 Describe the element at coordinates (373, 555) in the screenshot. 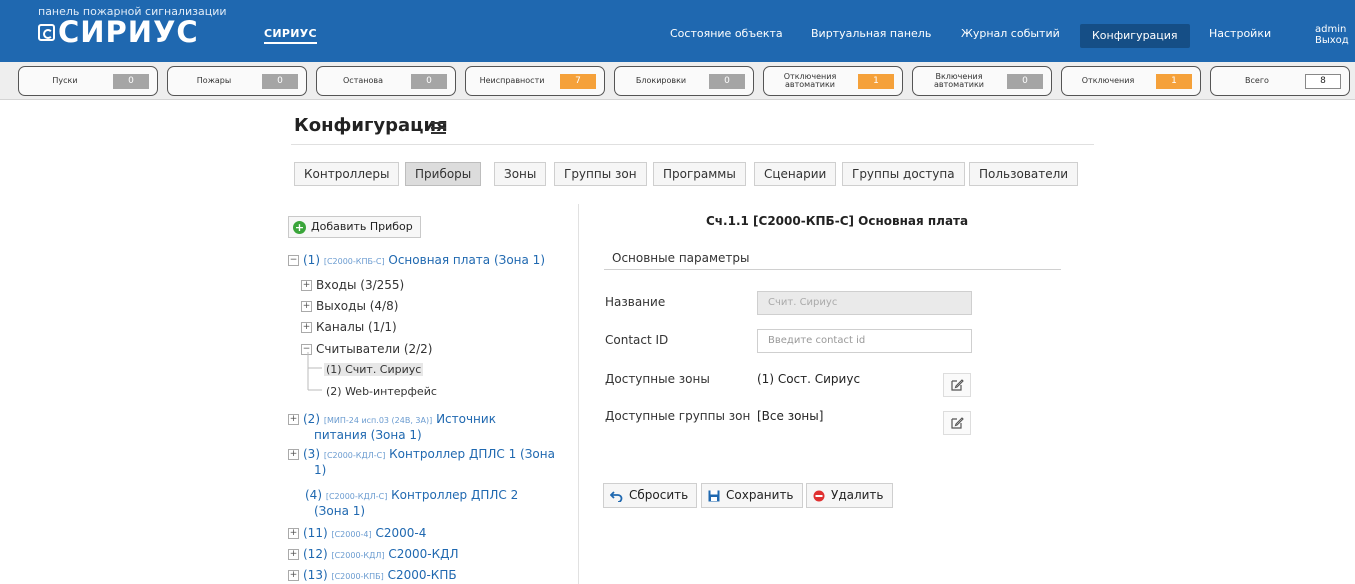

I see `tree-device-12: + (12) [C2000-КДЛ] С2000-КДЛ` at that location.